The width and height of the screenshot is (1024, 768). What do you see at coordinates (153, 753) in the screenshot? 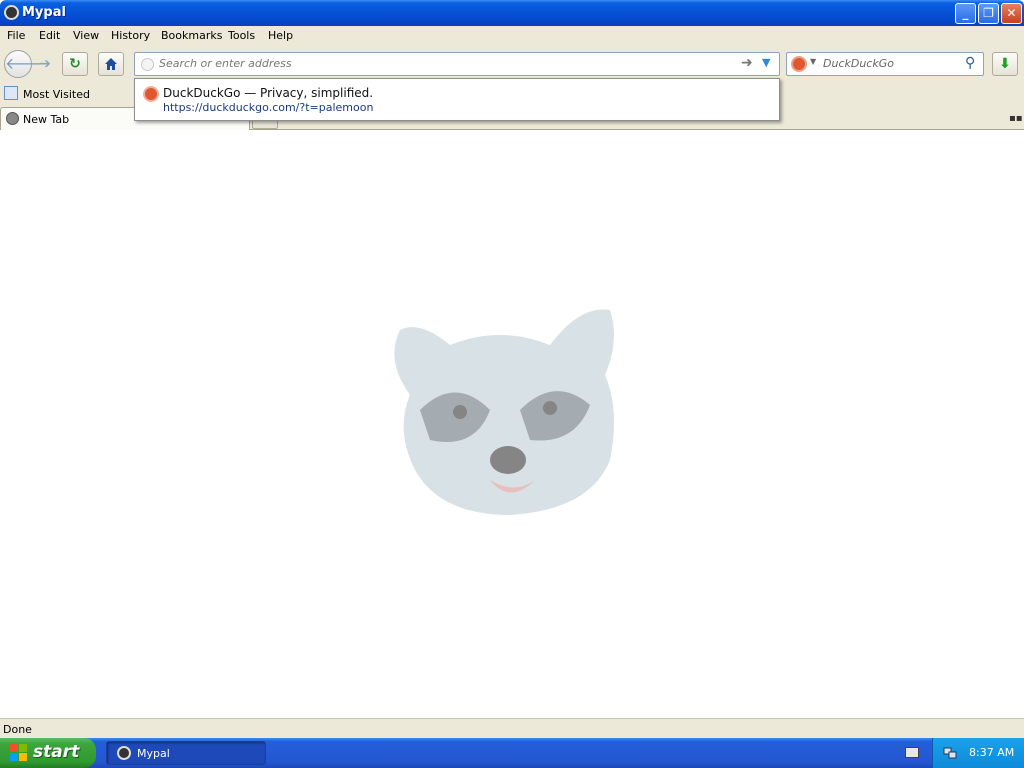
I see `taskbar-item-label: Mypal` at bounding box center [153, 753].